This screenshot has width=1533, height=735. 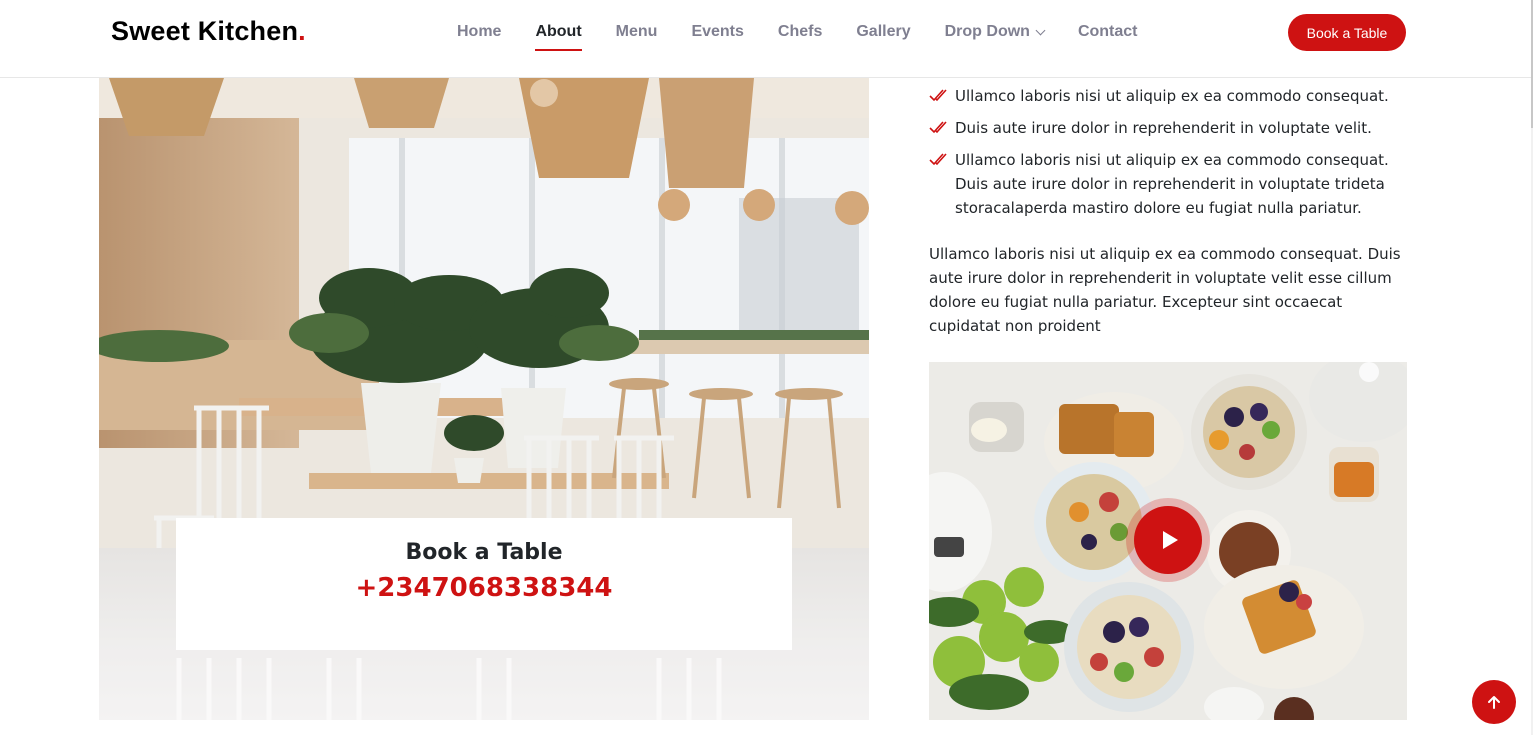 I want to click on scroll-top-button, so click(x=1494, y=702).